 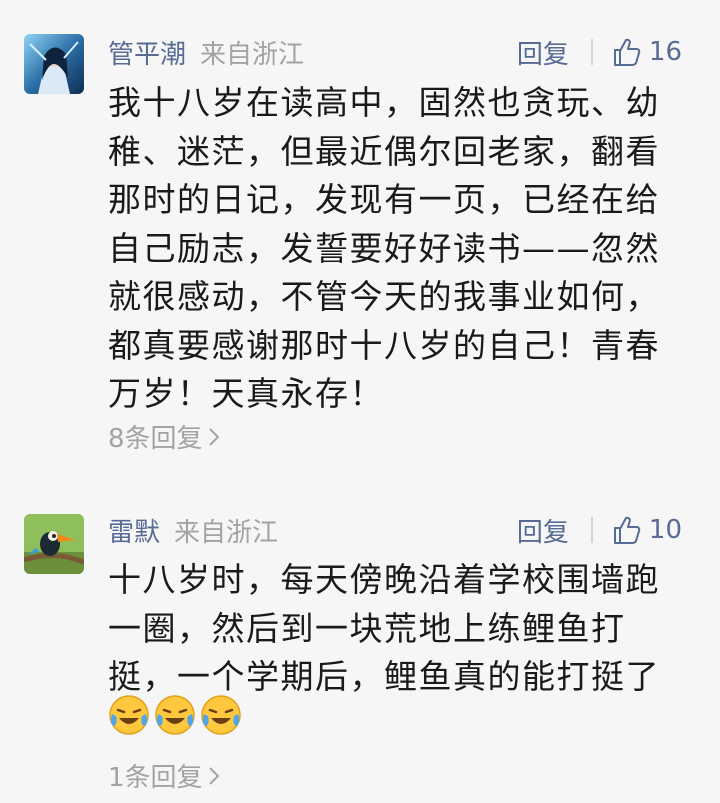 I want to click on fantasy-character-avatar-icon, so click(x=54, y=64).